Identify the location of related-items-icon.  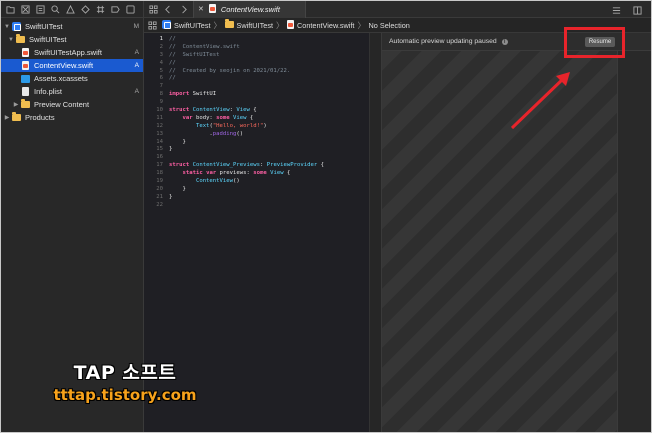
(152, 25).